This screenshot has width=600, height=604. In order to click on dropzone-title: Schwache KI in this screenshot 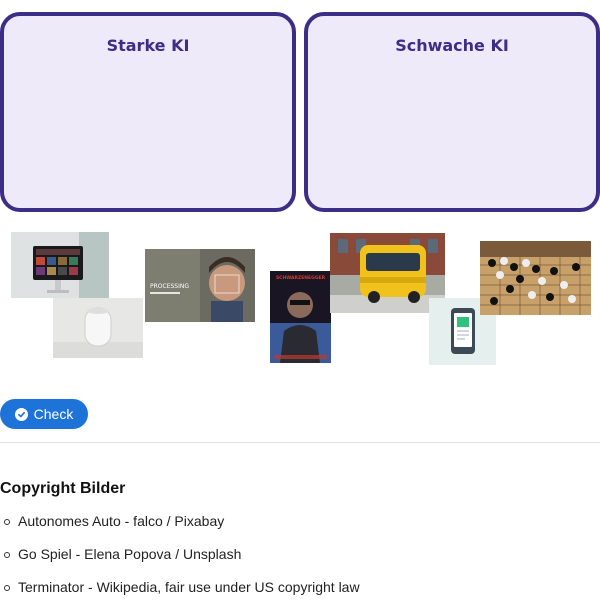, I will do `click(452, 45)`.